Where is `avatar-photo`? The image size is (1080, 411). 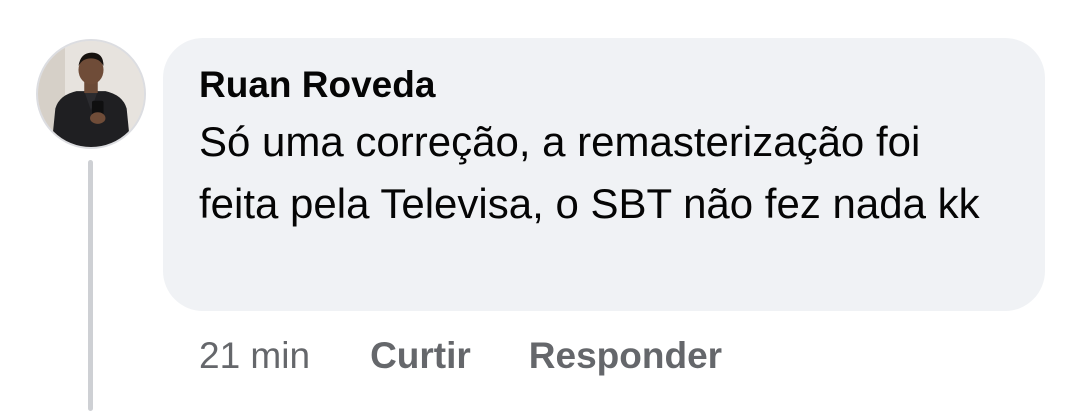 avatar-photo is located at coordinates (91, 94).